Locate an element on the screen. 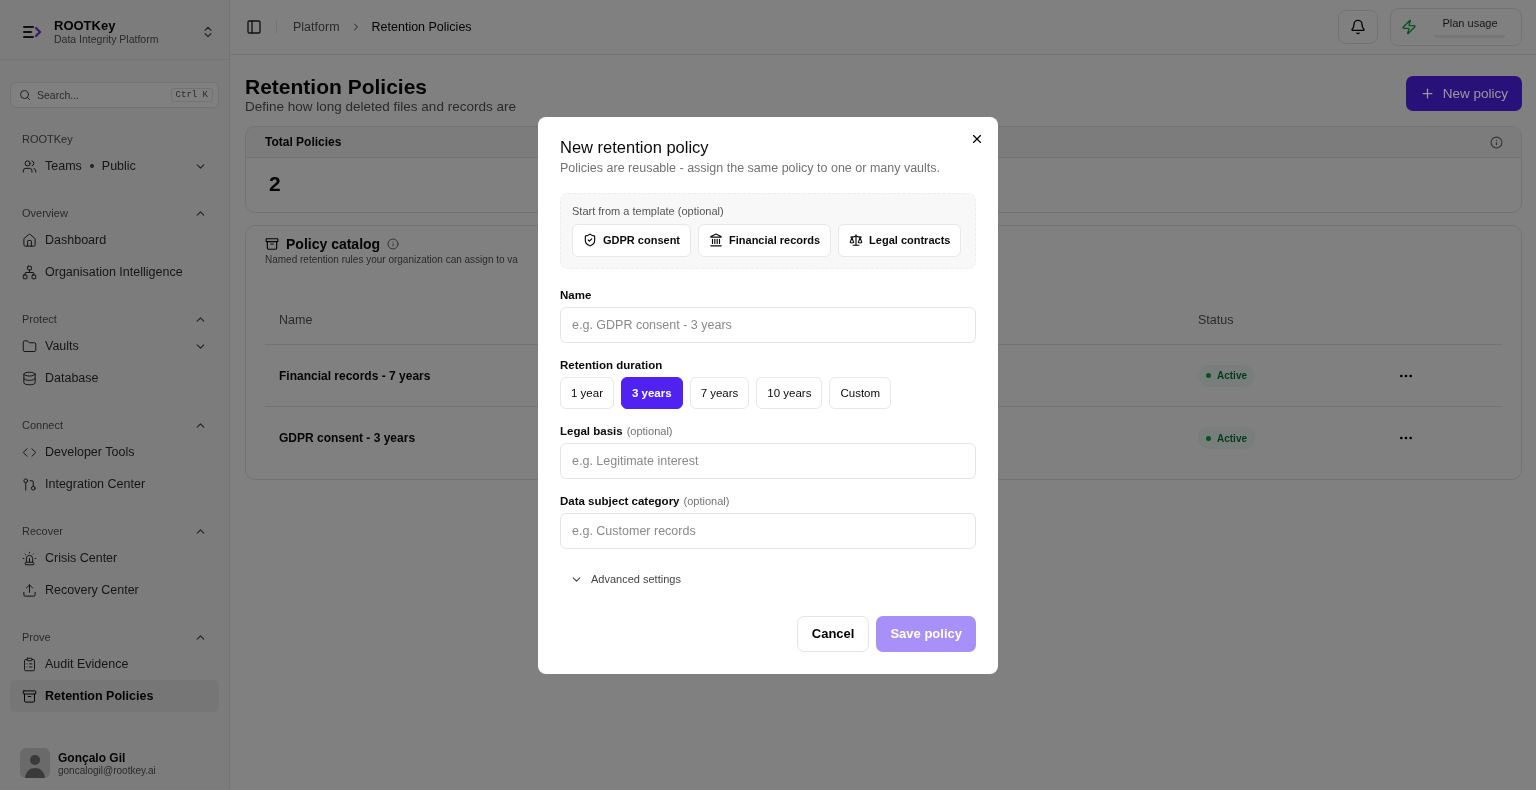  item-label: Teams is located at coordinates (63, 166).